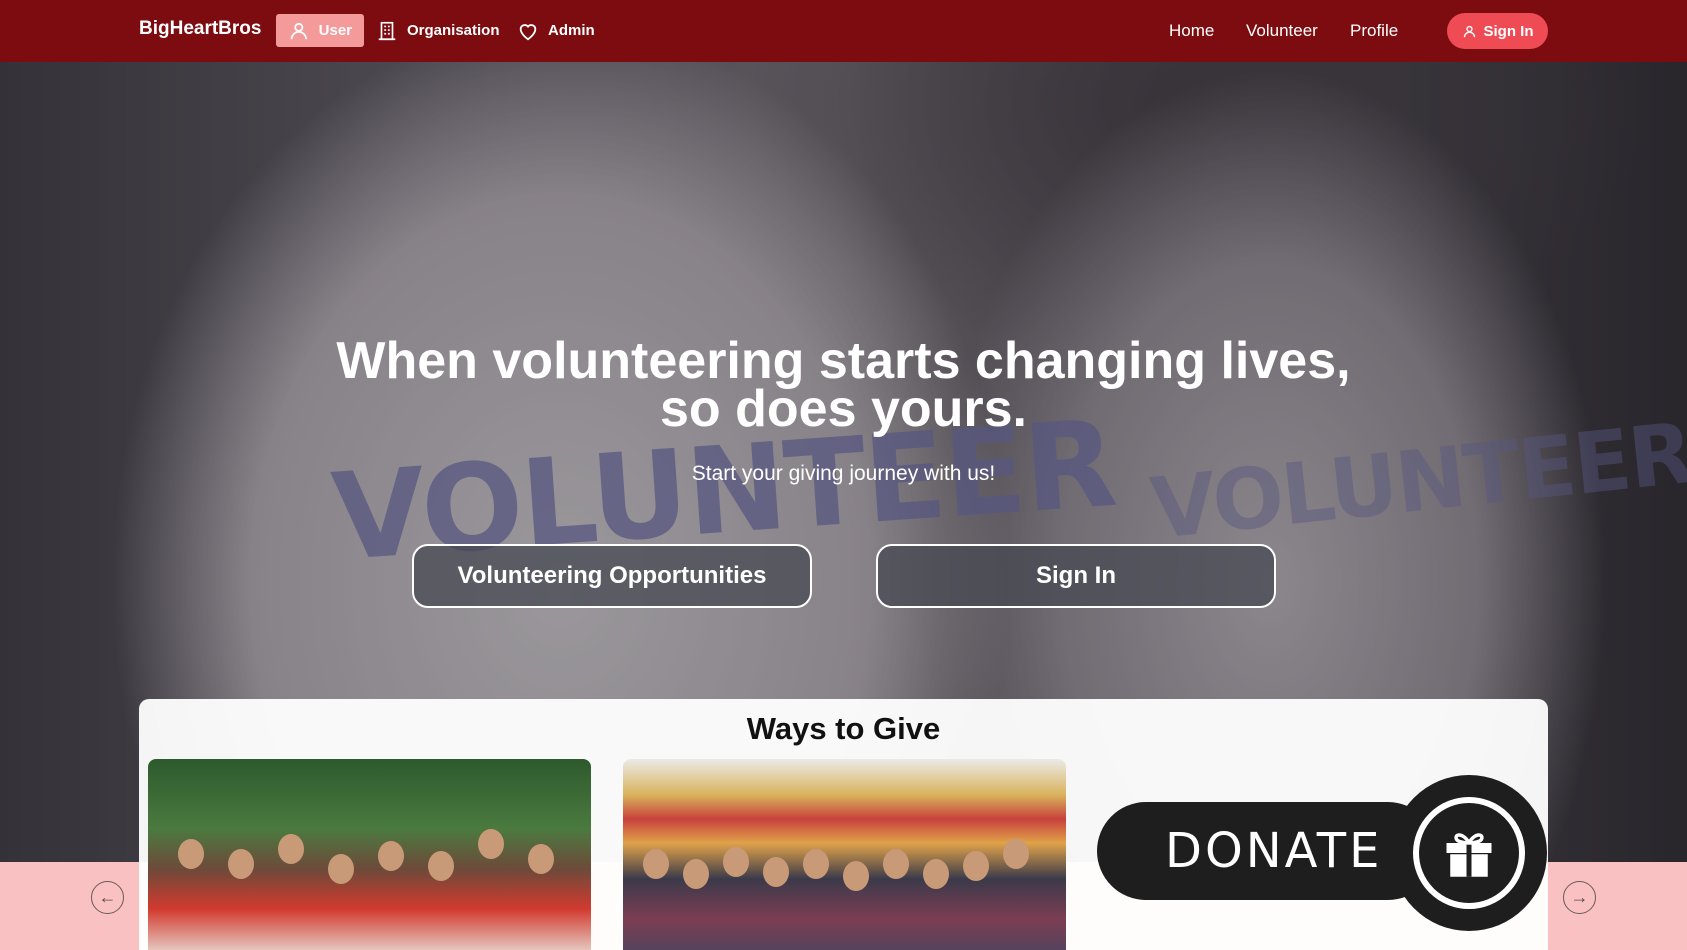 Image resolution: width=1687 pixels, height=950 pixels. What do you see at coordinates (843, 409) in the screenshot?
I see `hero-title-line-2: so does yours.` at bounding box center [843, 409].